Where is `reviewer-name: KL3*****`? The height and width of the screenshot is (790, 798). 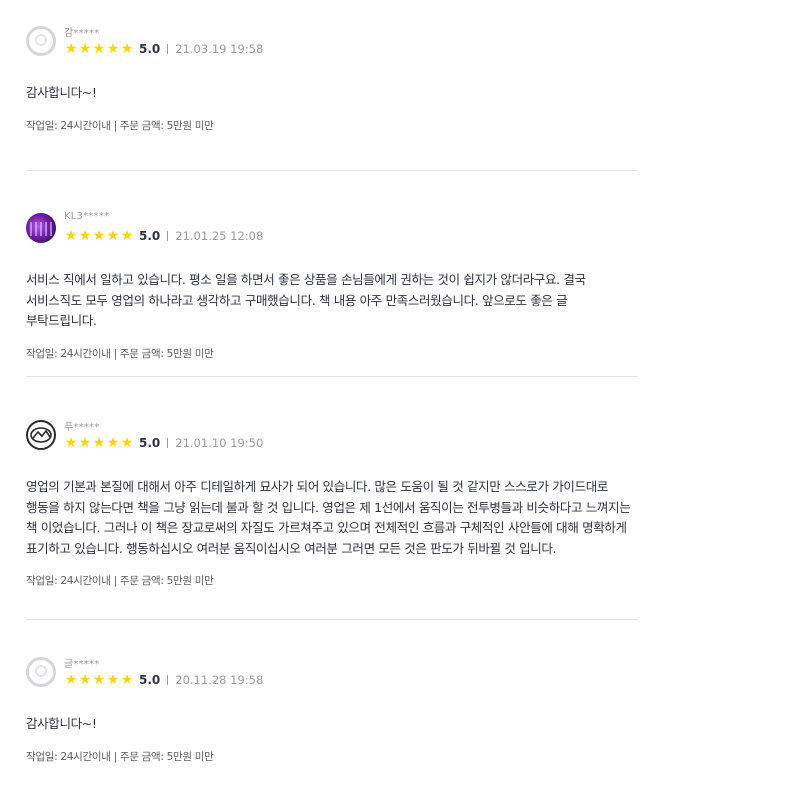 reviewer-name: KL3***** is located at coordinates (87, 216).